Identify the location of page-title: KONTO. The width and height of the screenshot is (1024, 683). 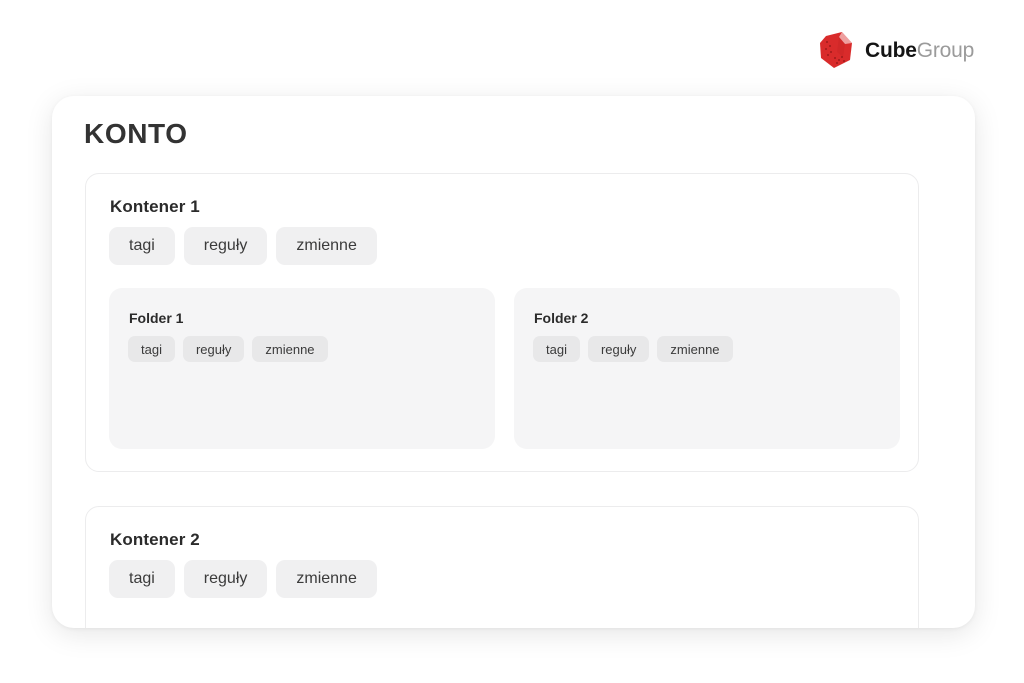
(136, 133).